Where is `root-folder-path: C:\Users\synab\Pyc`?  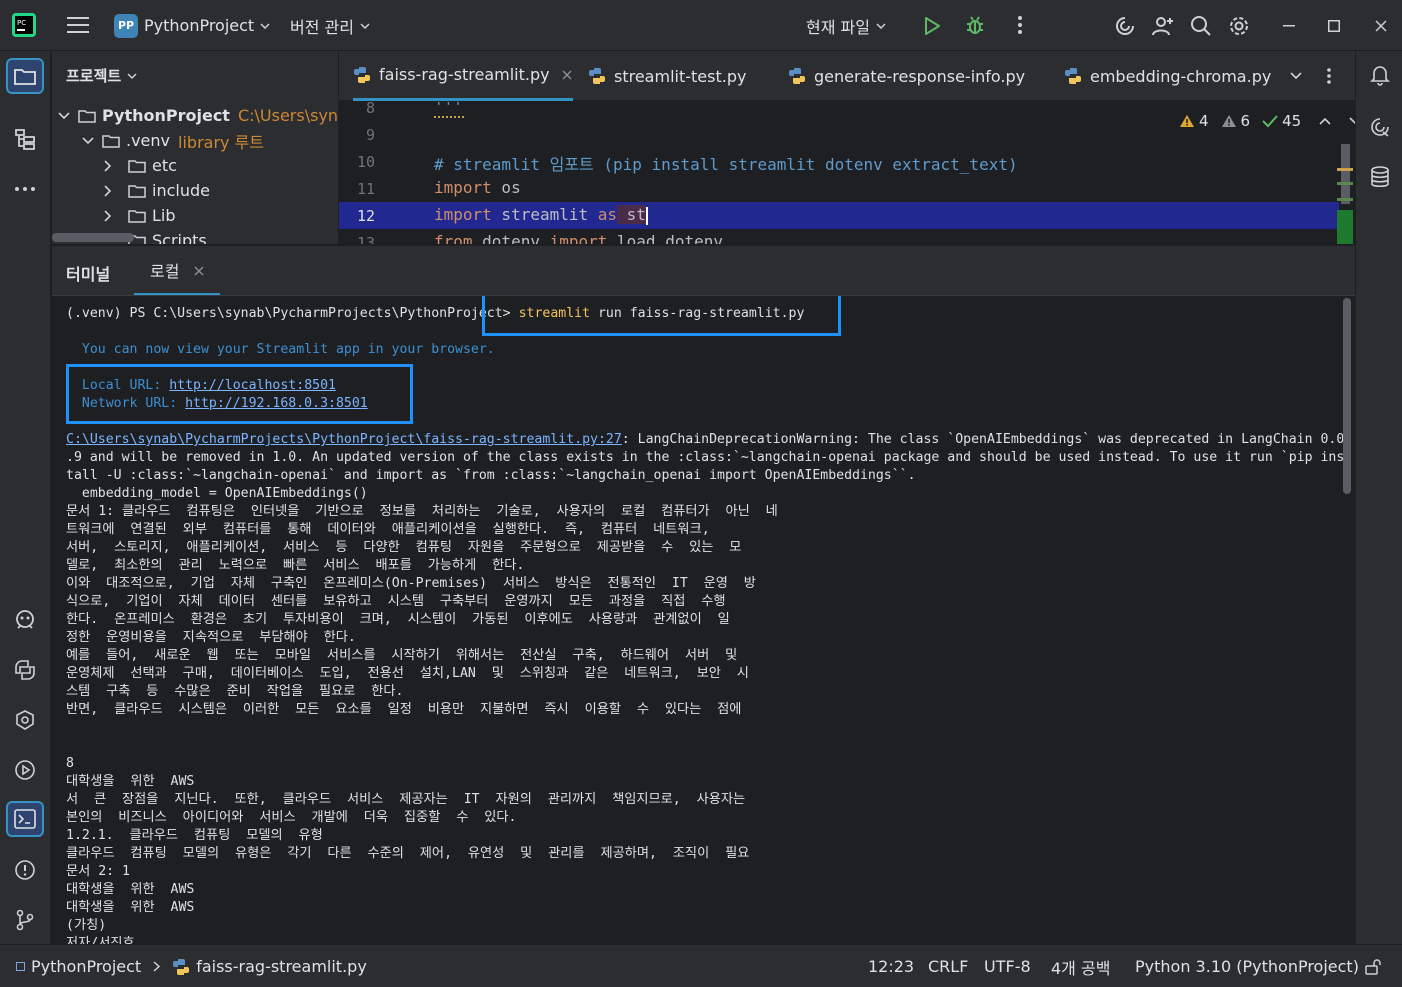 root-folder-path: C:\Users\synab\Pyc is located at coordinates (287, 115).